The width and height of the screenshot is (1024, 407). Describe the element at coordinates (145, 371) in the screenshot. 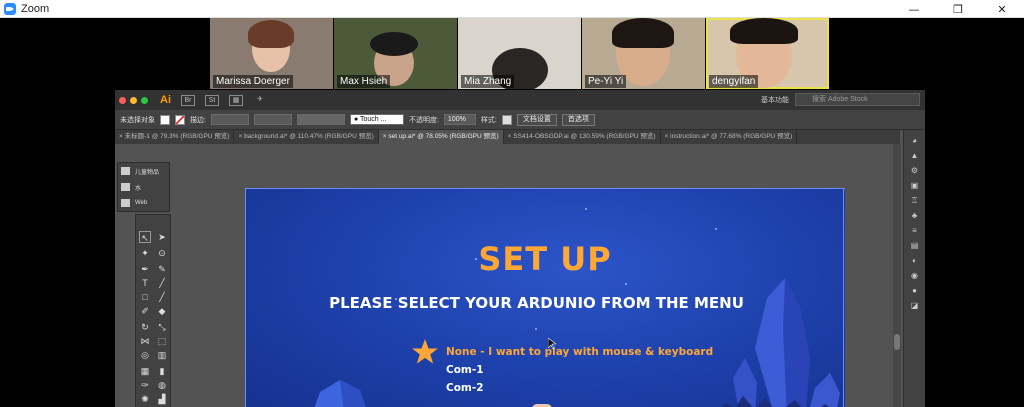

I see `mesh-tool-icon: ▦` at that location.